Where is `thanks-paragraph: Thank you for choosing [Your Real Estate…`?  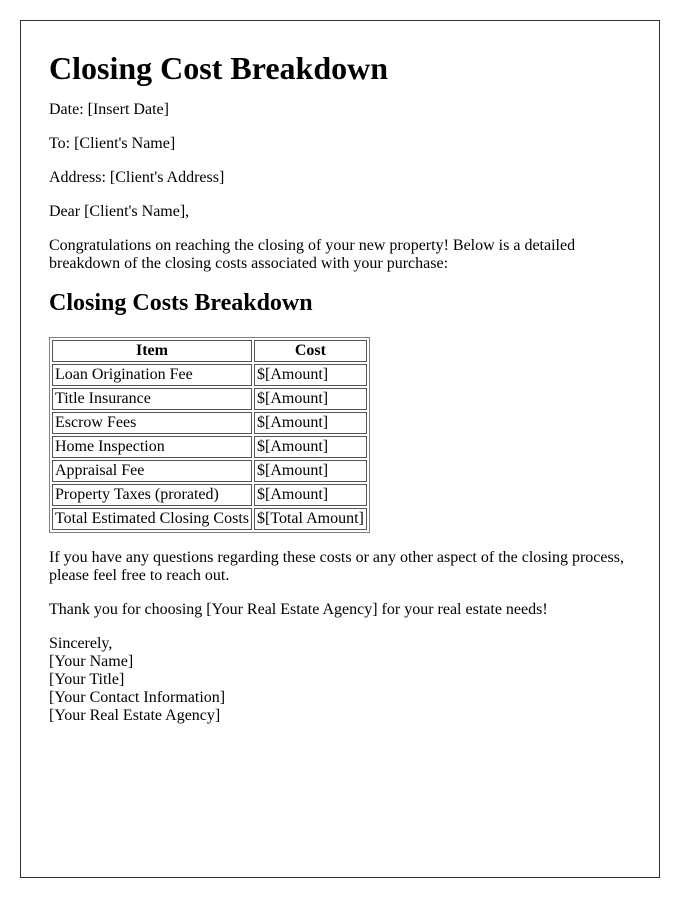
thanks-paragraph: Thank you for choosing [Your Real Estate… is located at coordinates (298, 609).